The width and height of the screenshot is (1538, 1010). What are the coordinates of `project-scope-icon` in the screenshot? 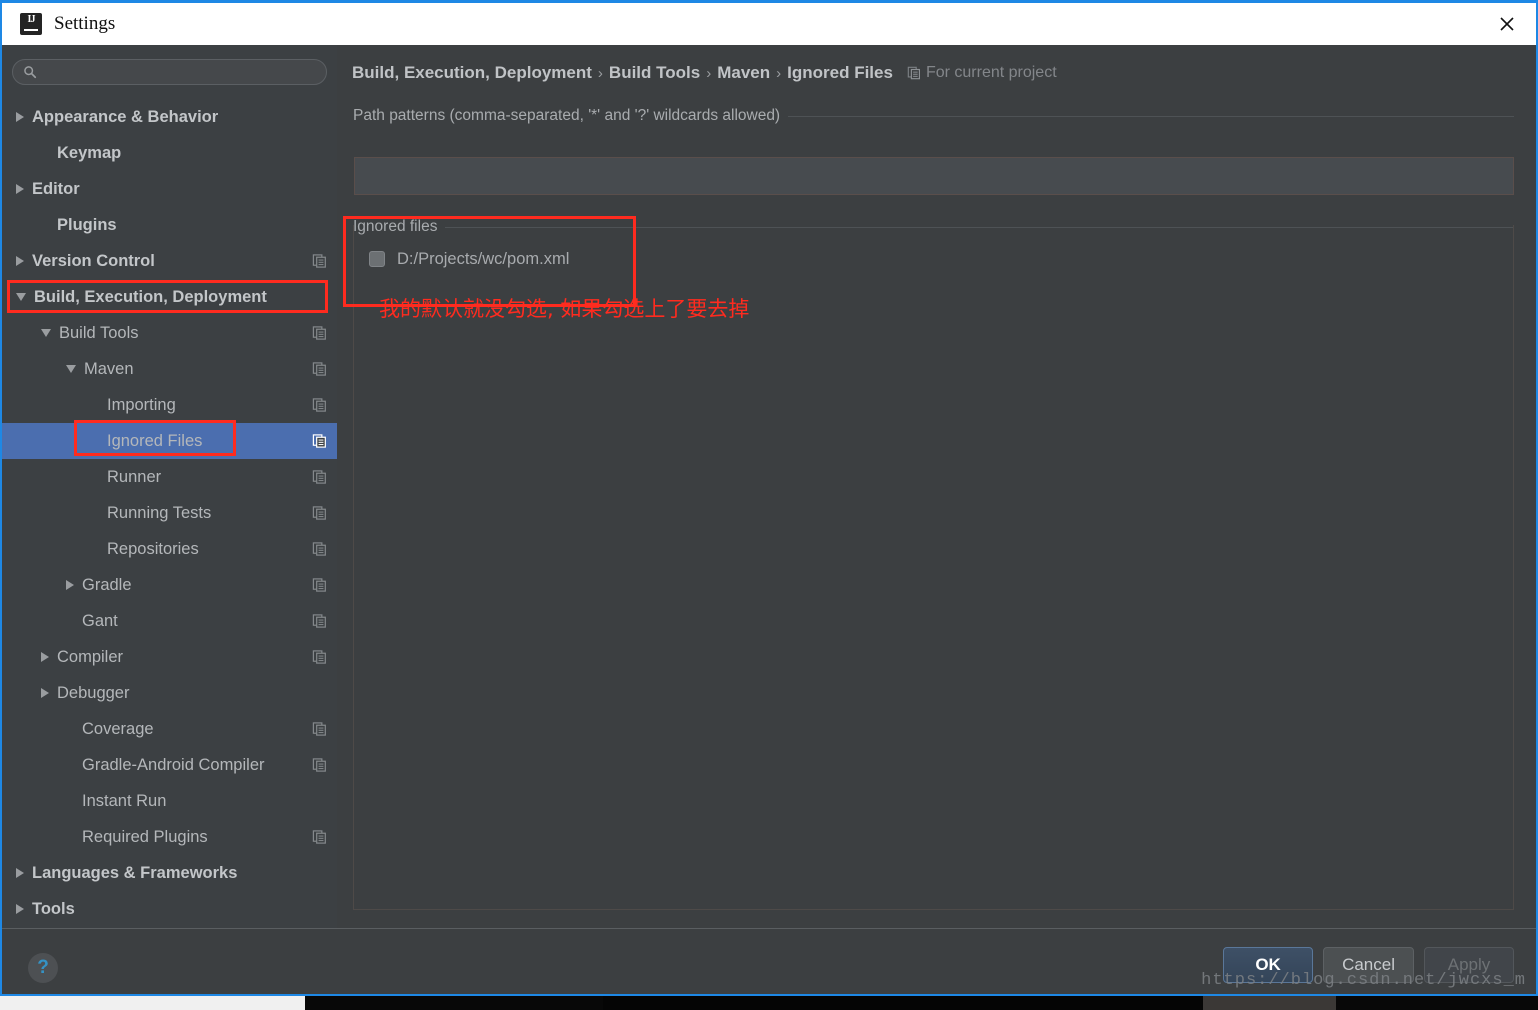 It's located at (913, 73).